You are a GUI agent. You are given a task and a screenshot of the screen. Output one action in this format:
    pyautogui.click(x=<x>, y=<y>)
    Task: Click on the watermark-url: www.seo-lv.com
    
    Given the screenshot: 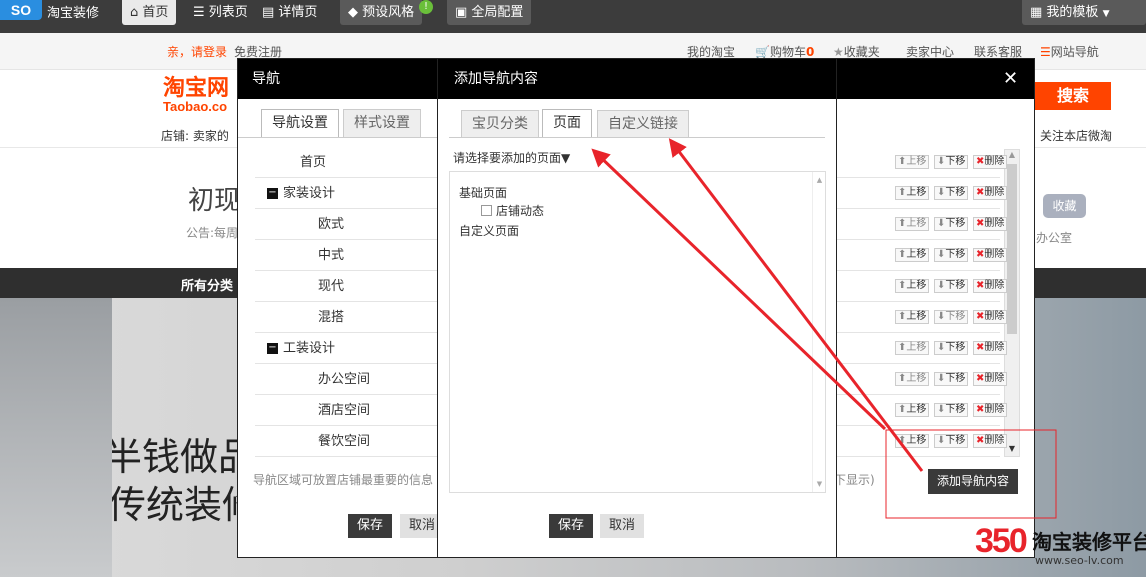 What is the action you would take?
    pyautogui.click(x=1079, y=560)
    